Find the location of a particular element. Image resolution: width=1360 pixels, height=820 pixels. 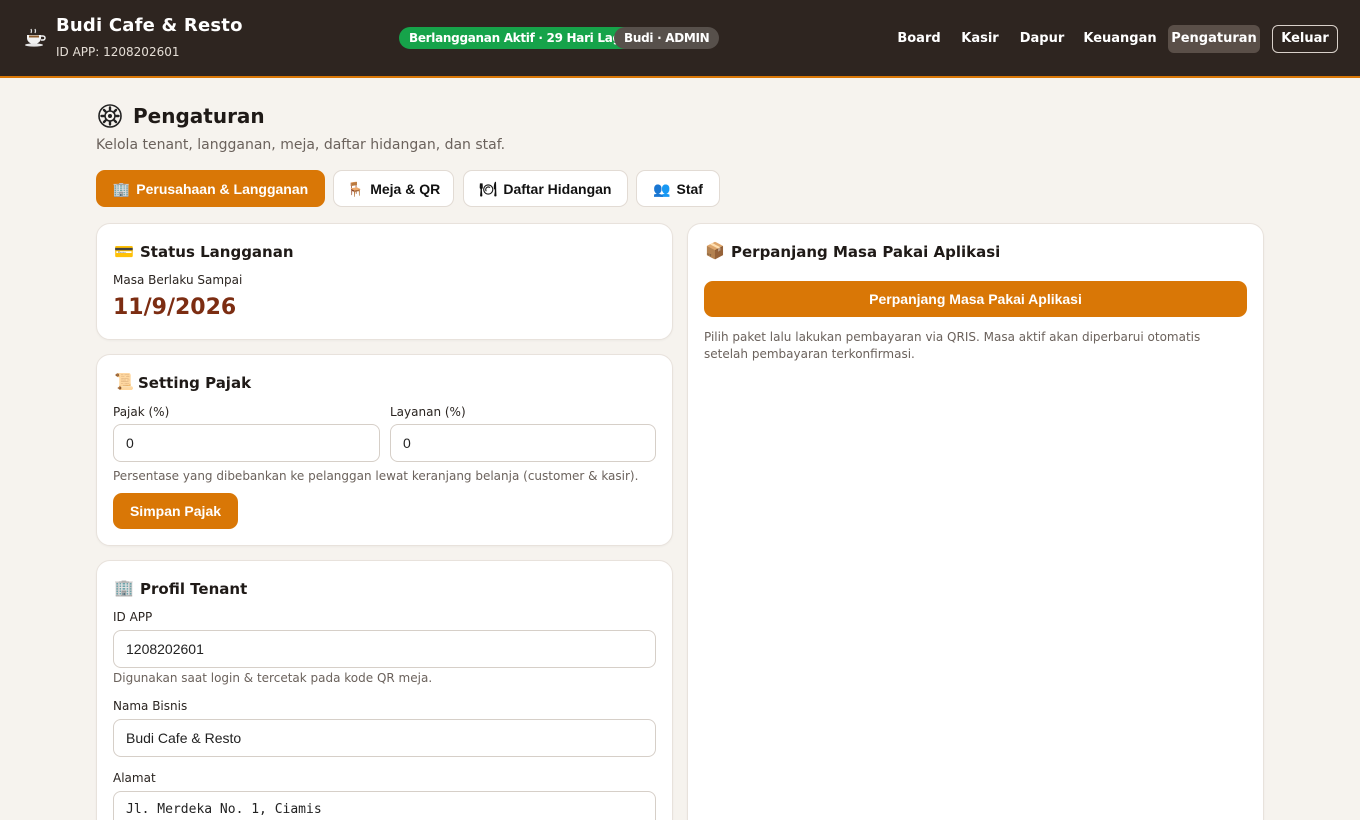

credit-card-icon: 💳 is located at coordinates (124, 251).